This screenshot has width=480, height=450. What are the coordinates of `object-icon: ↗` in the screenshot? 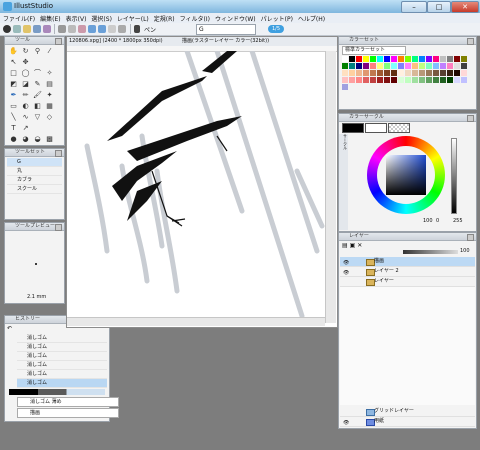 It's located at (25, 128).